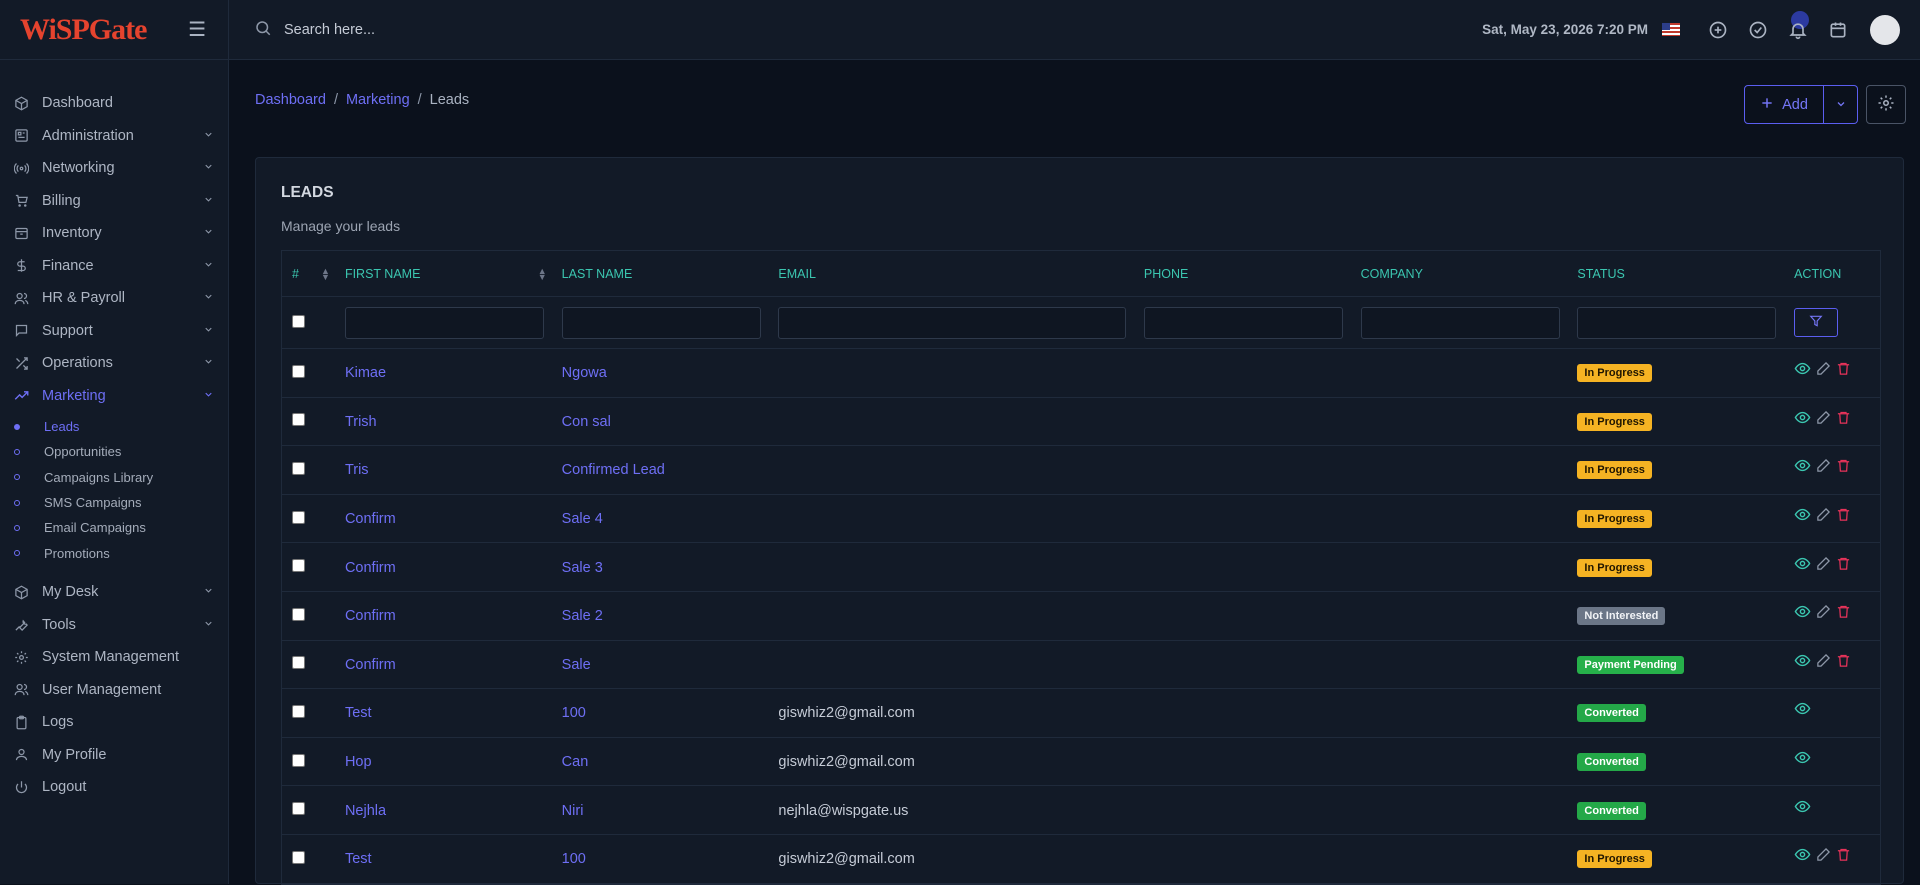 This screenshot has width=1920, height=885. What do you see at coordinates (114, 527) in the screenshot?
I see `submenu-item-email-campaigns: Email Campaigns` at bounding box center [114, 527].